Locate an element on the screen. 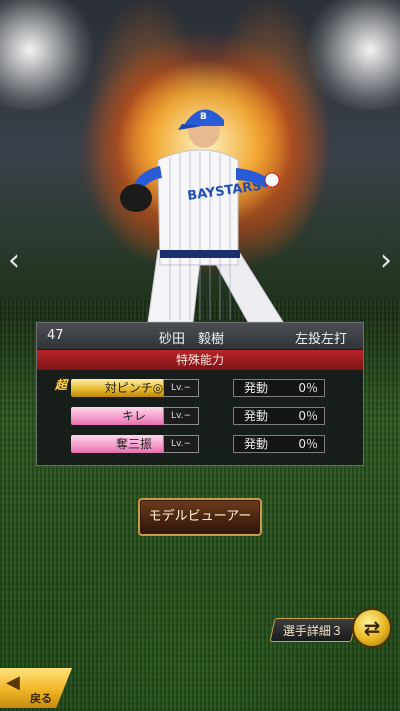  svg-text: B is located at coordinates (203, 117).